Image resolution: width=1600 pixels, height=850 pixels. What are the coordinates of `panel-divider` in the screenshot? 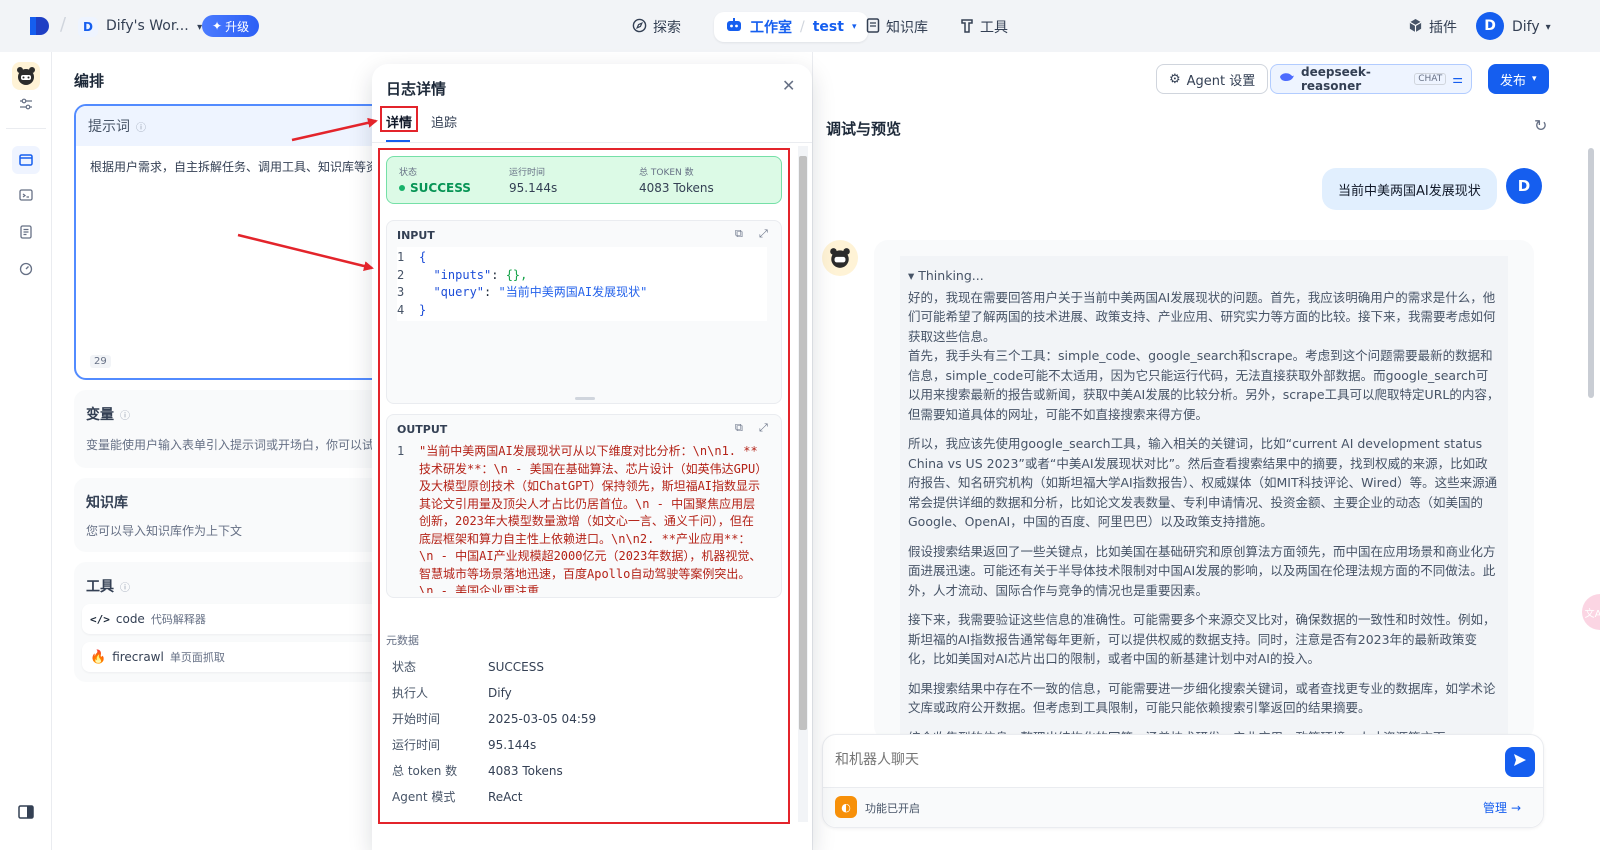 It's located at (812, 451).